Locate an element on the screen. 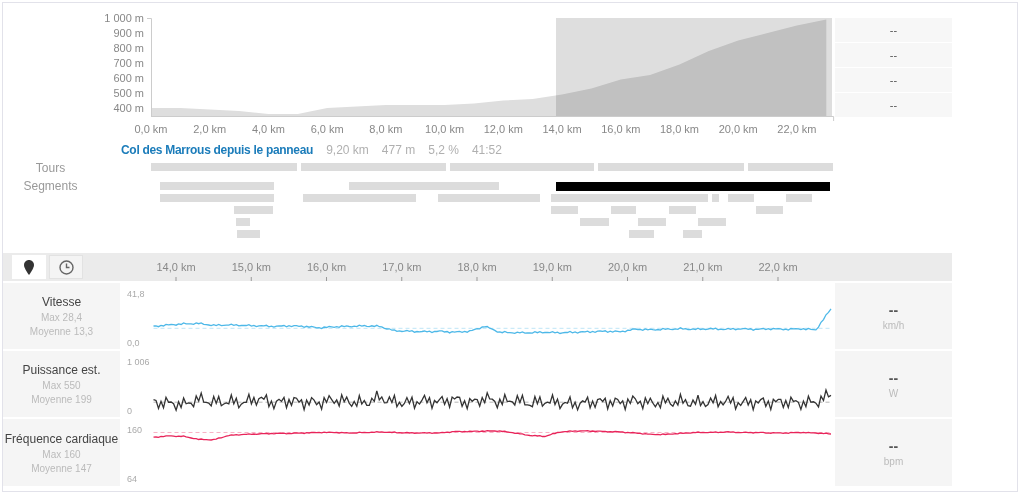  metric-max: Max 28,4 is located at coordinates (61, 317).